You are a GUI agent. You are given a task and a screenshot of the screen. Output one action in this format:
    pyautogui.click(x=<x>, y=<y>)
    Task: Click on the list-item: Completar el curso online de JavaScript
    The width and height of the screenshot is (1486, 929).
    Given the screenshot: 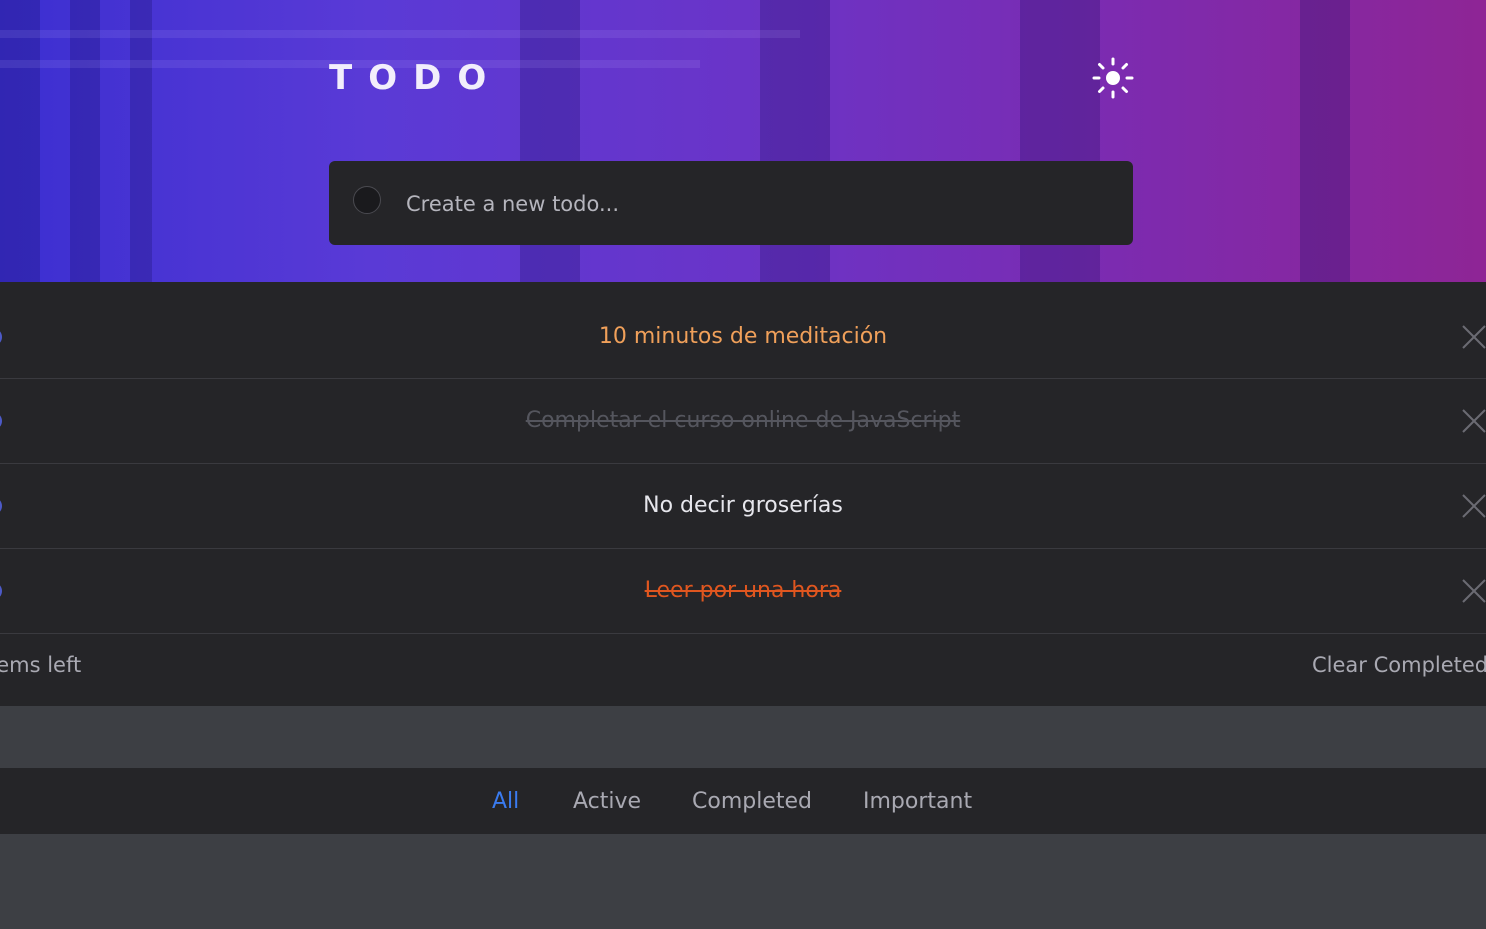 What is the action you would take?
    pyautogui.click(x=743, y=421)
    